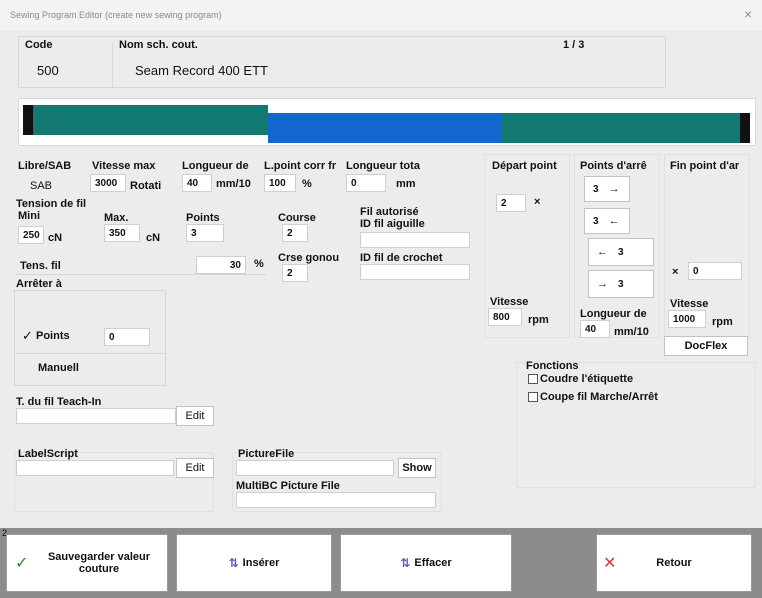 The height and width of the screenshot is (598, 762). I want to click on bar-segment-end, so click(745, 128).